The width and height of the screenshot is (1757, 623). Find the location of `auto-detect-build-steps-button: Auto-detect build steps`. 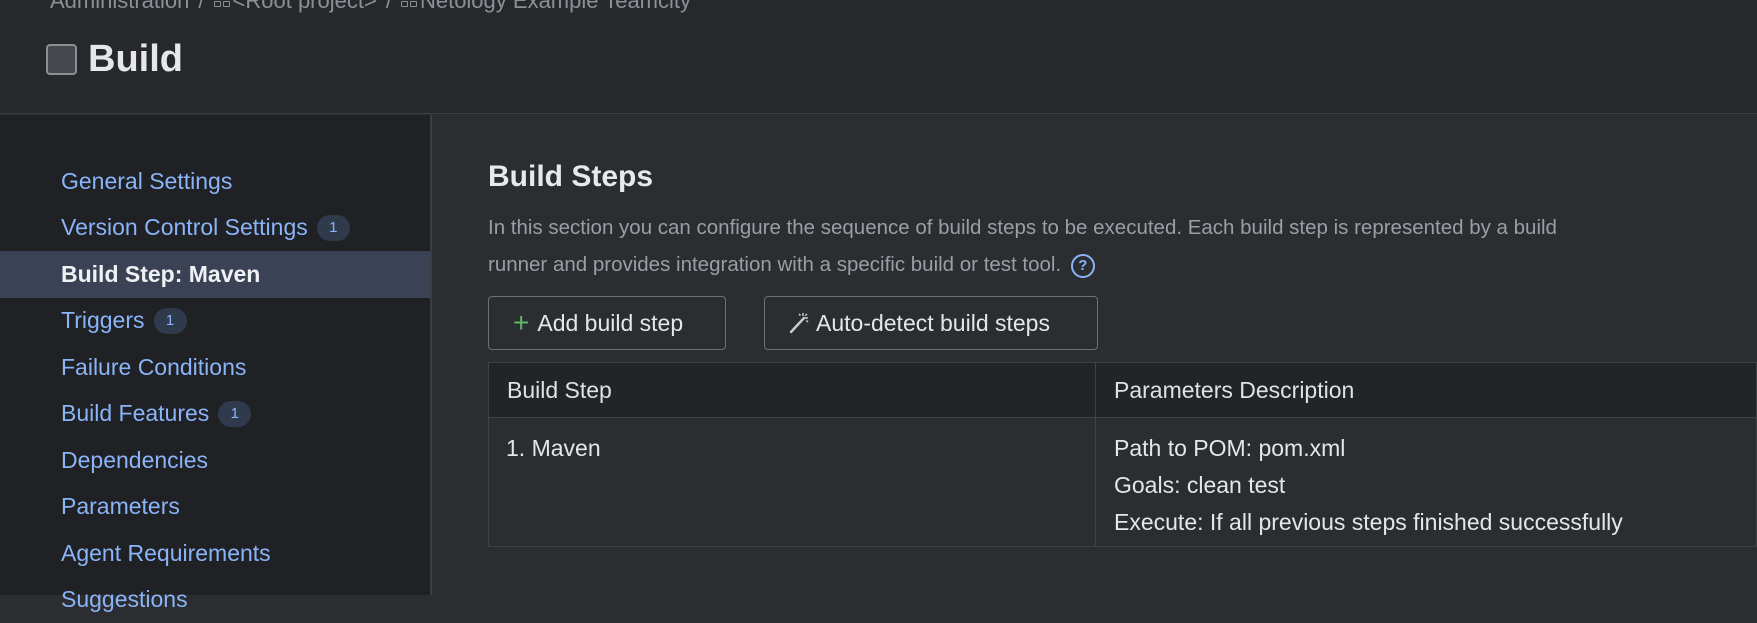

auto-detect-build-steps-button: Auto-detect build steps is located at coordinates (931, 323).